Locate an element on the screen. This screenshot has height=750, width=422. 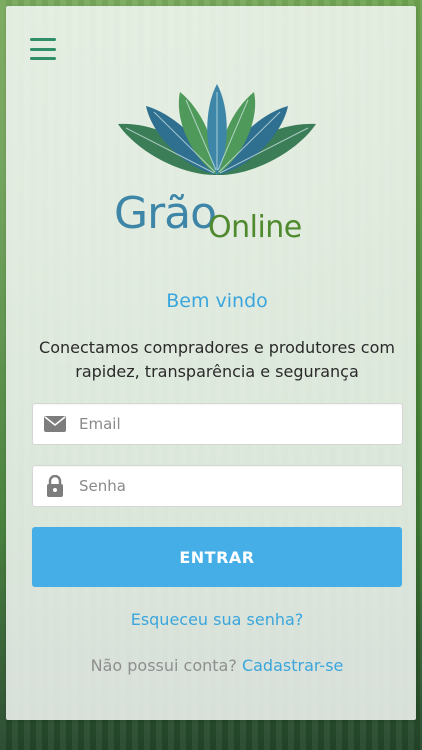
forgot-password-link: Esqueceu sua senha? is located at coordinates (214, 619).